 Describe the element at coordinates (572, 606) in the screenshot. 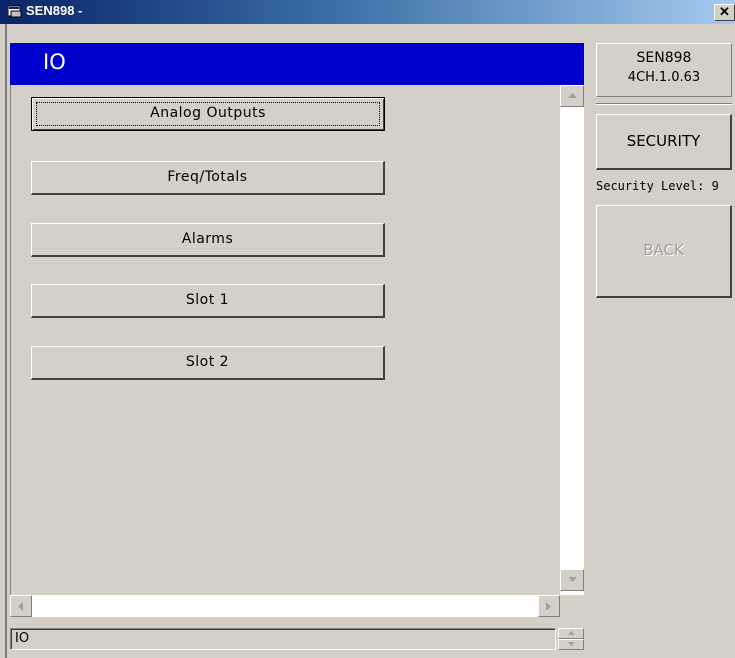

I see `scrollbar-corner` at that location.